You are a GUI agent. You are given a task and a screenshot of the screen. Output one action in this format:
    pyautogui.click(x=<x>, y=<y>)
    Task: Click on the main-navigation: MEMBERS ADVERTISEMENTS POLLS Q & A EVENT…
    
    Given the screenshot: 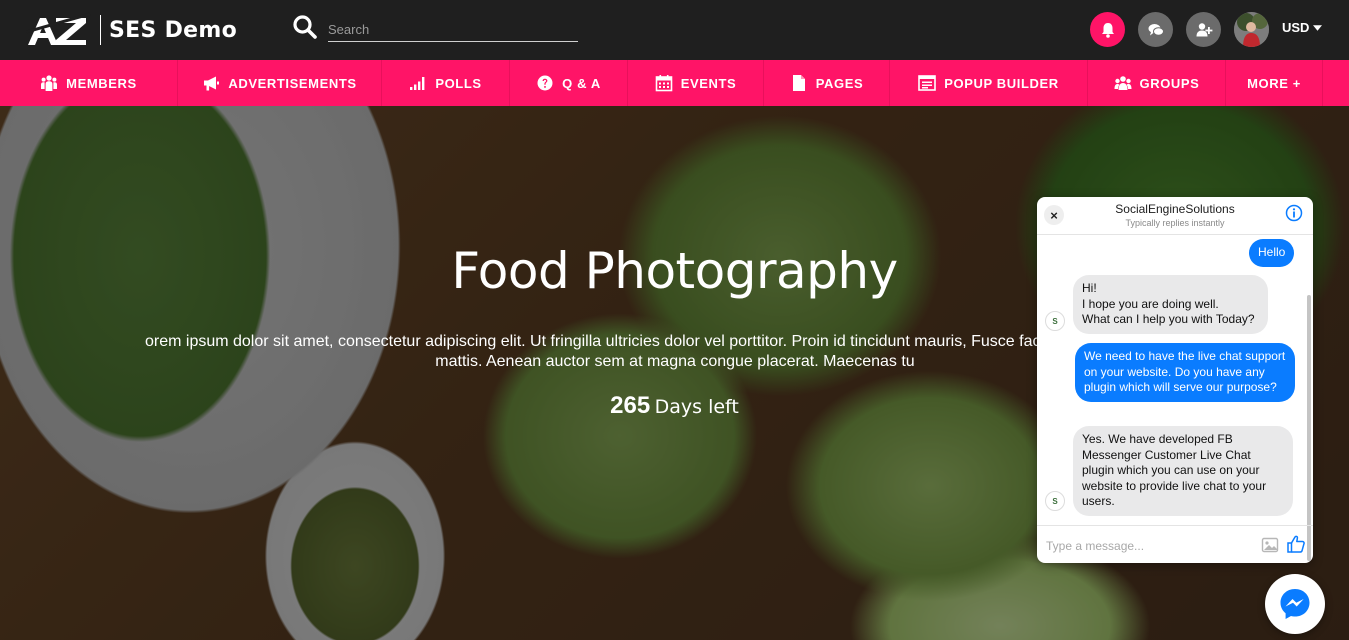 What is the action you would take?
    pyautogui.click(x=674, y=83)
    